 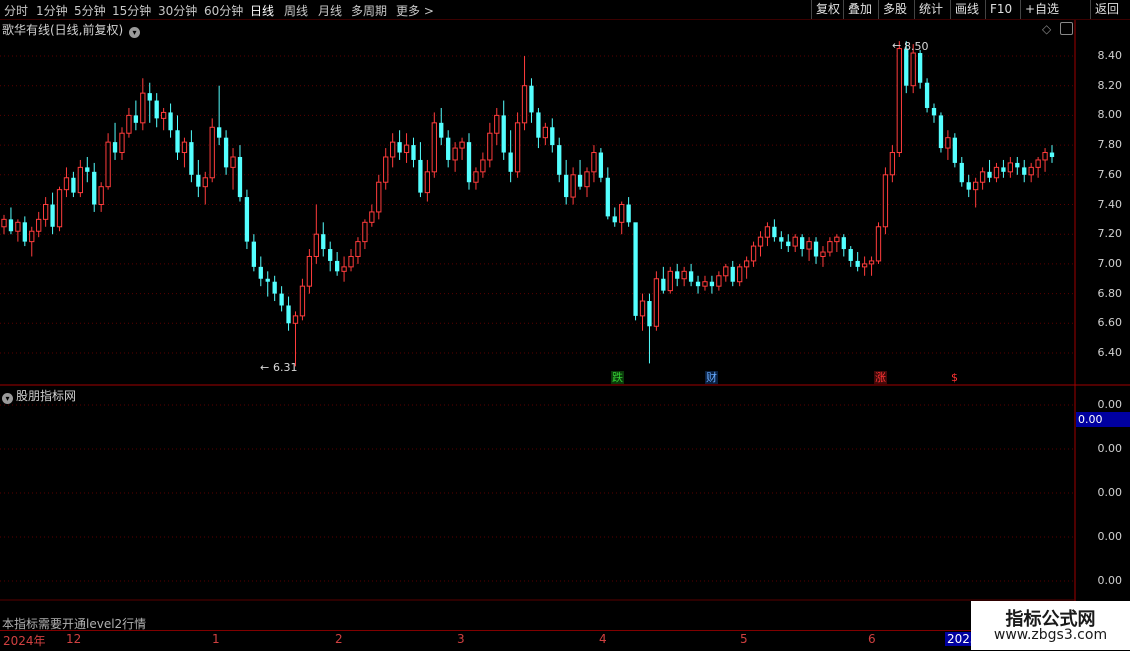 What do you see at coordinates (1110, 322) in the screenshot?
I see `y-tick: 6.60` at bounding box center [1110, 322].